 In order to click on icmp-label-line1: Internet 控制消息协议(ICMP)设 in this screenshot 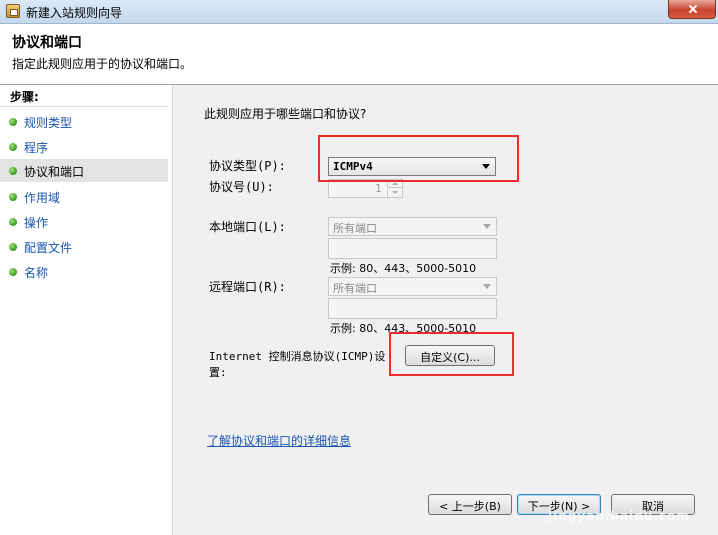, I will do `click(297, 356)`.